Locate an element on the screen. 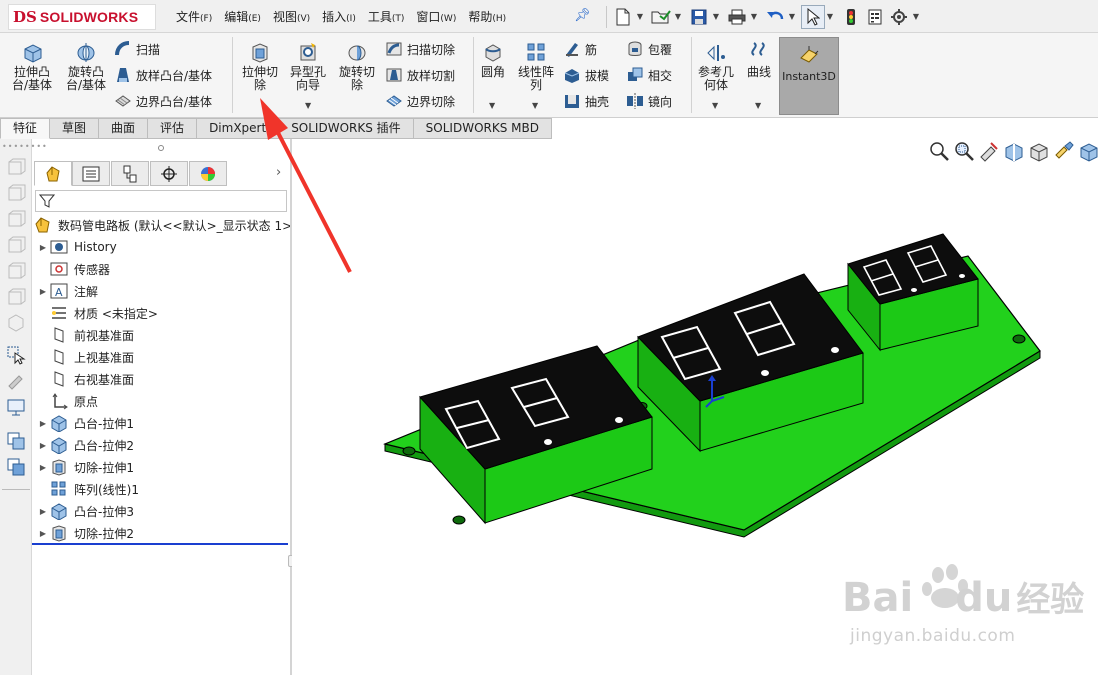  menu-tools: 工具(T) is located at coordinates (386, 16).